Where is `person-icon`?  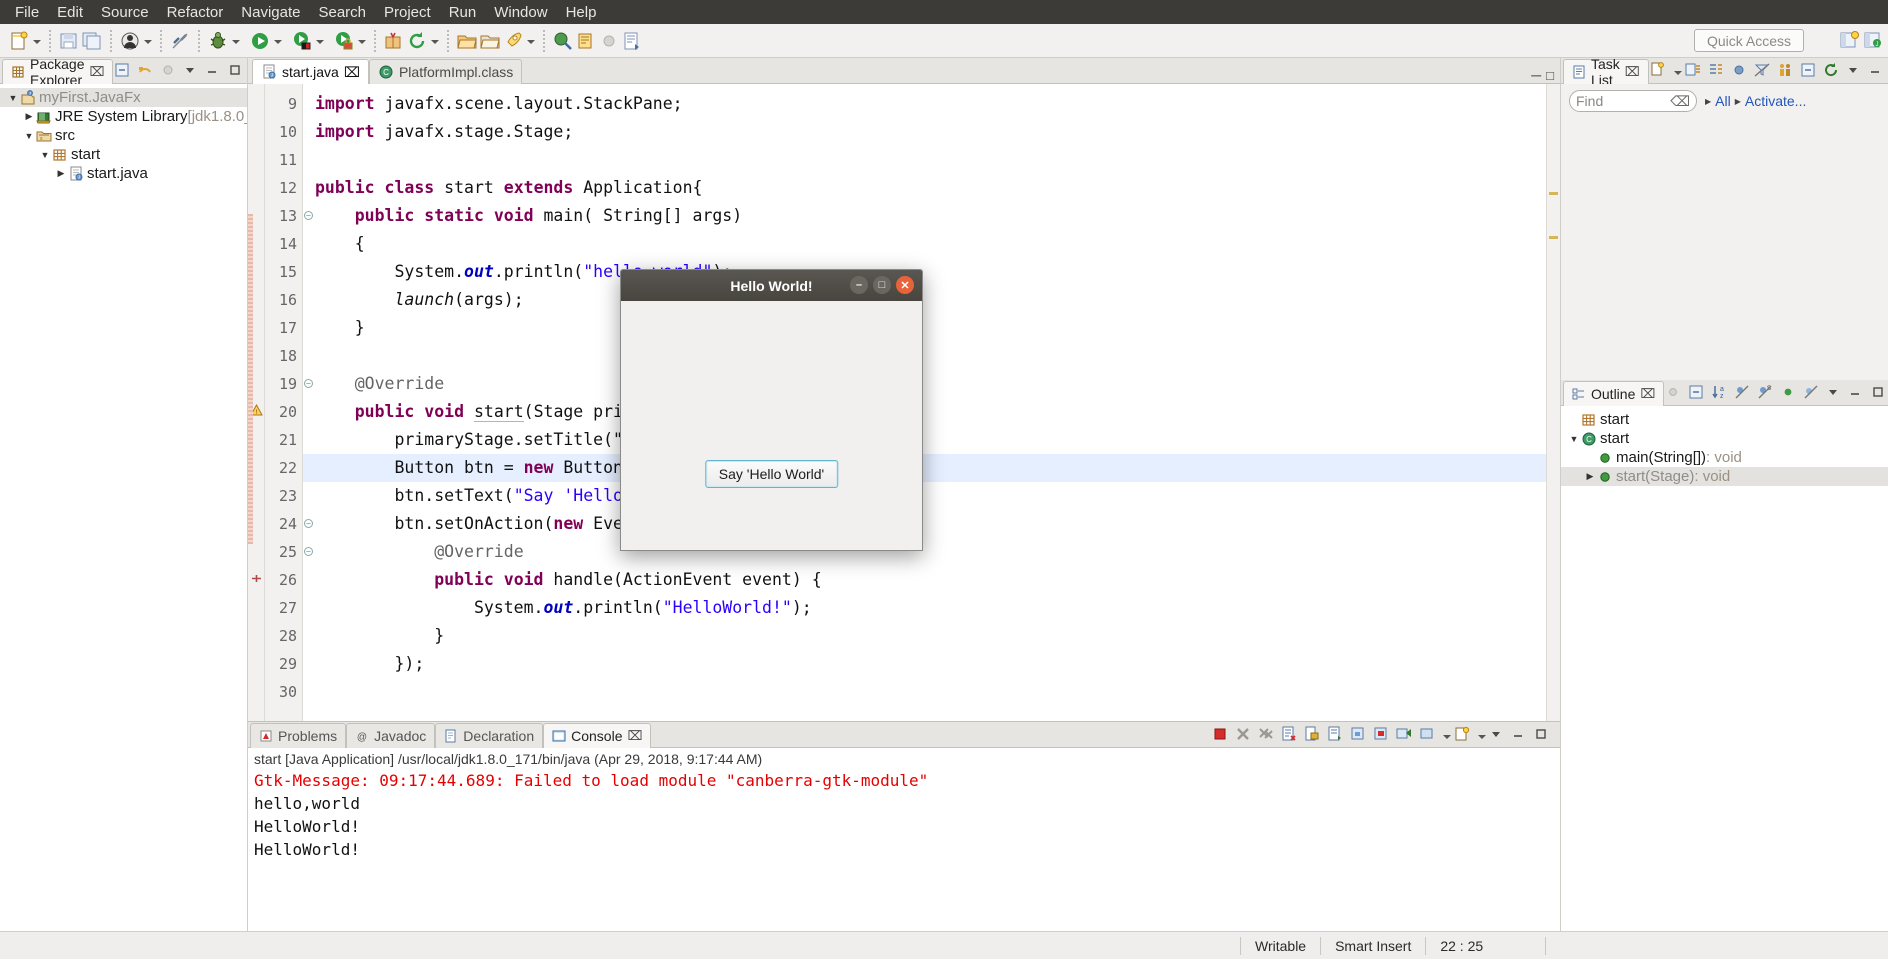
person-icon is located at coordinates (130, 41).